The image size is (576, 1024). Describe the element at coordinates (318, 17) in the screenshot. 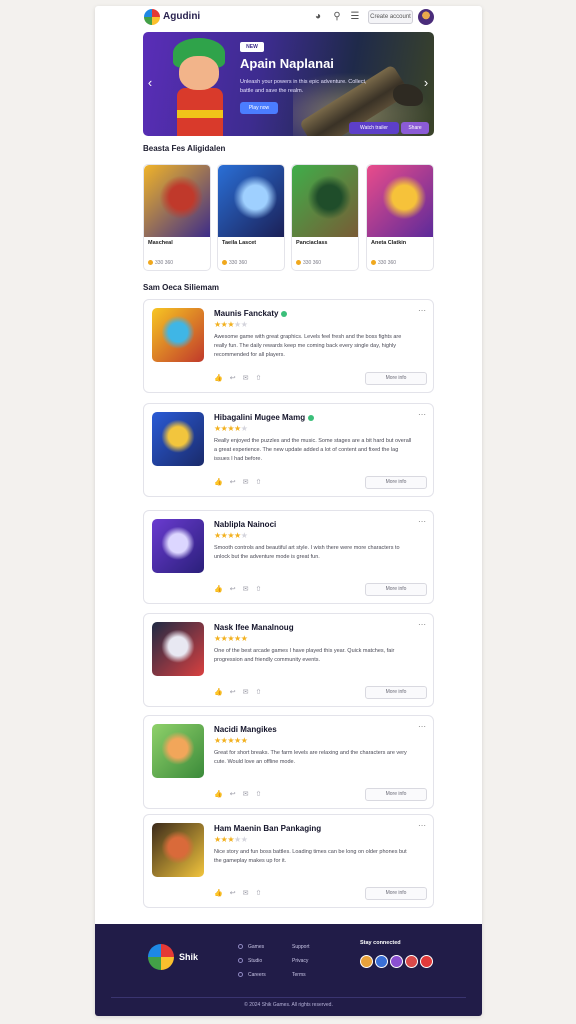

I see `notification-icon: ◕` at that location.